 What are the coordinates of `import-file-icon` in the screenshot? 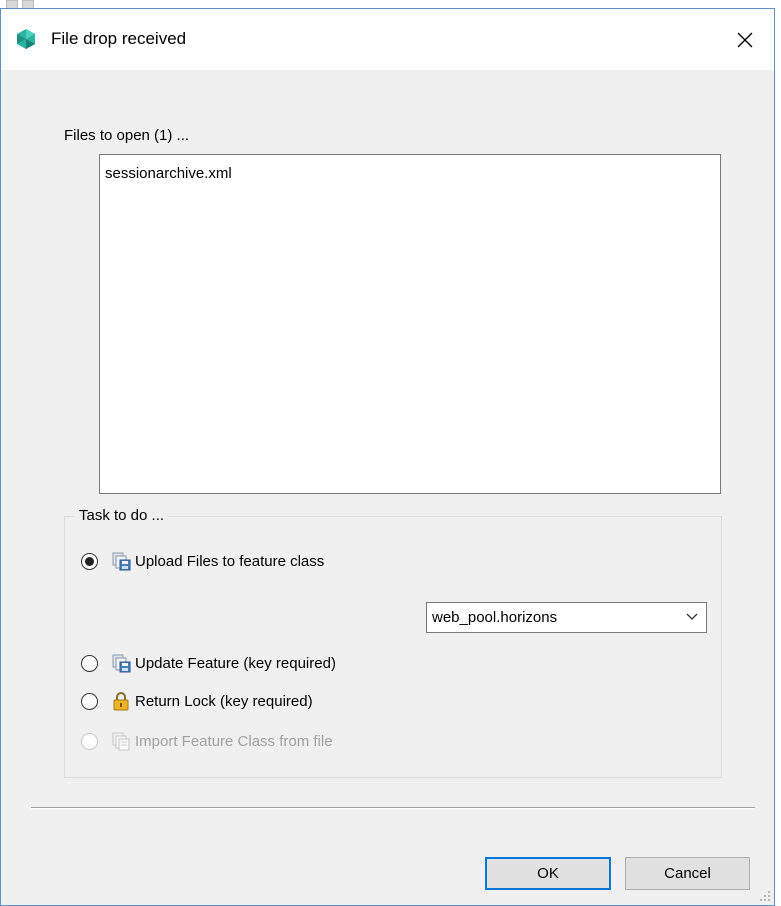 It's located at (121, 741).